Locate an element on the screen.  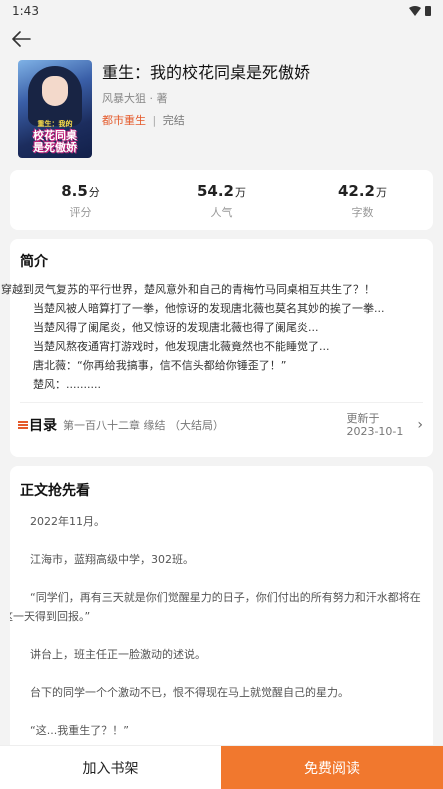
stat-label: 人气 is located at coordinates (221, 212).